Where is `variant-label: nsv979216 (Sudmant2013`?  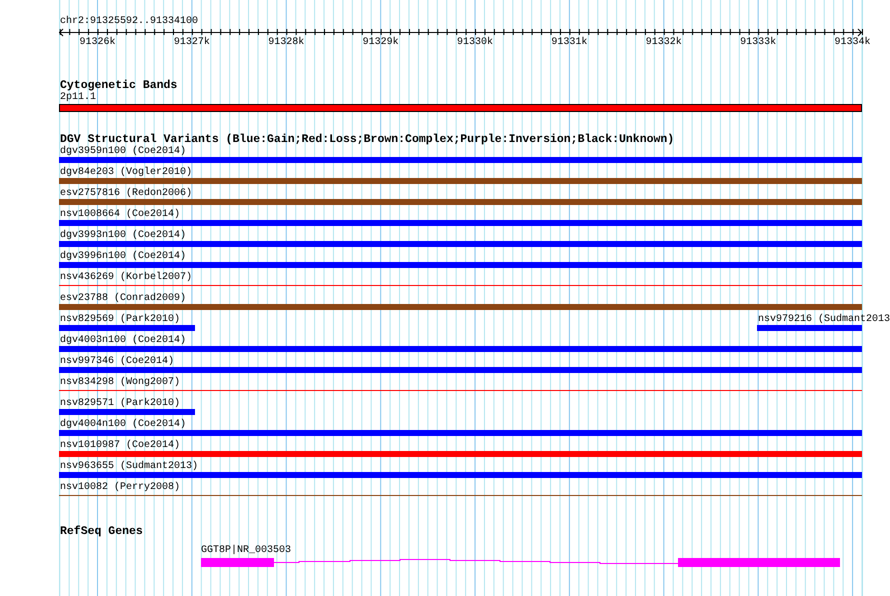 variant-label: nsv979216 (Sudmant2013 is located at coordinates (824, 319).